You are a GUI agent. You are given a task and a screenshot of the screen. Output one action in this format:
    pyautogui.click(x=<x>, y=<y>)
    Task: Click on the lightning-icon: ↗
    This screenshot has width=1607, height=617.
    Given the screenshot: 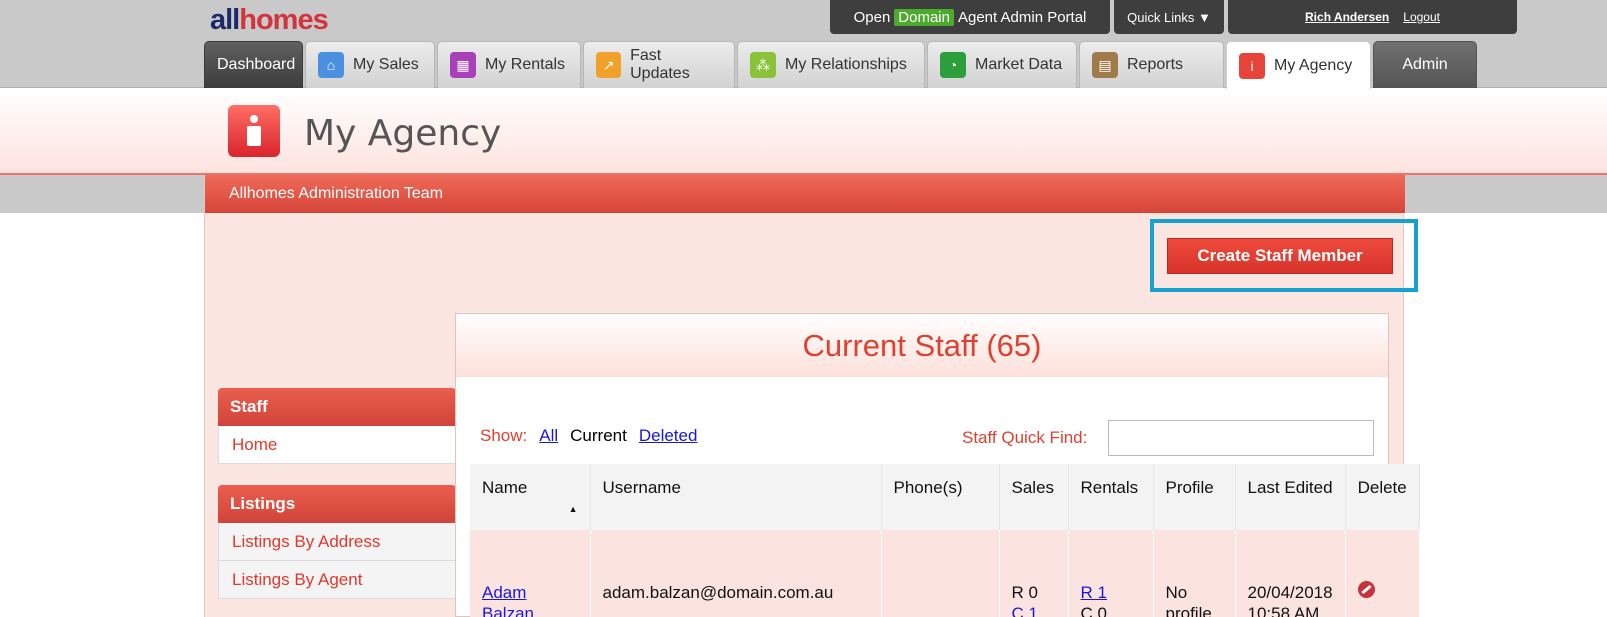 What is the action you would take?
    pyautogui.click(x=609, y=65)
    